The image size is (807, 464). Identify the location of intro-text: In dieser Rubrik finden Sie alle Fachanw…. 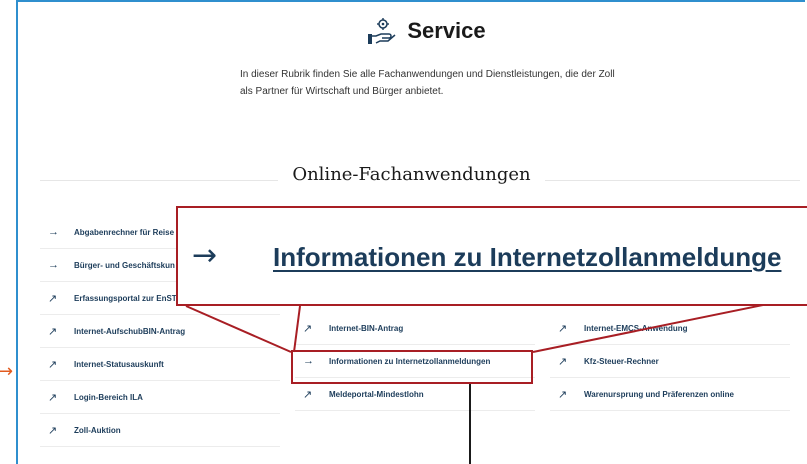
(427, 83).